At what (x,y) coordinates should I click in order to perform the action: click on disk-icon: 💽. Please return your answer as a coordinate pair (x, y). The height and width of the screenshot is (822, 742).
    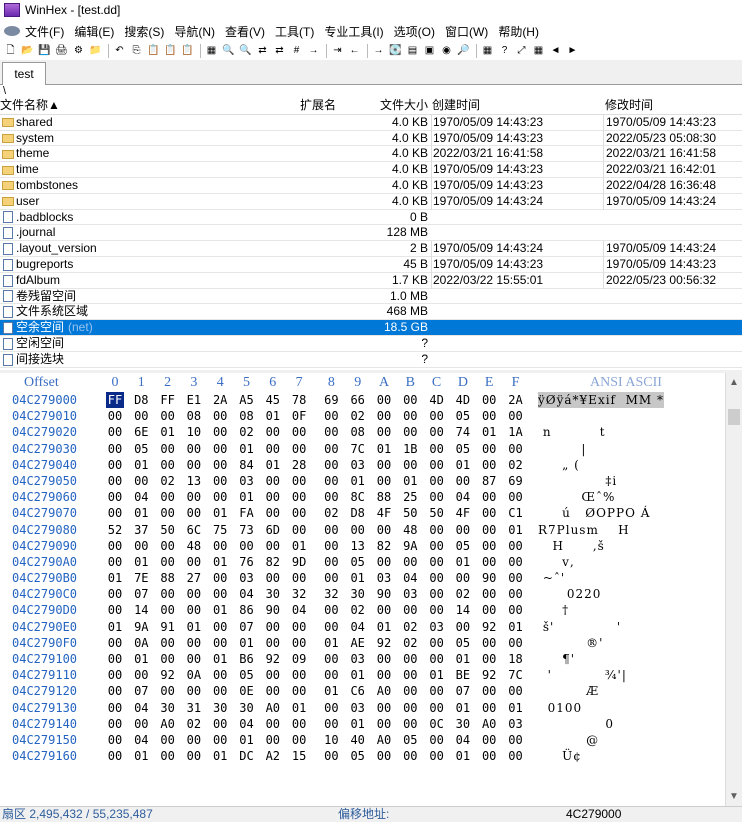
    Looking at the image, I should click on (395, 51).